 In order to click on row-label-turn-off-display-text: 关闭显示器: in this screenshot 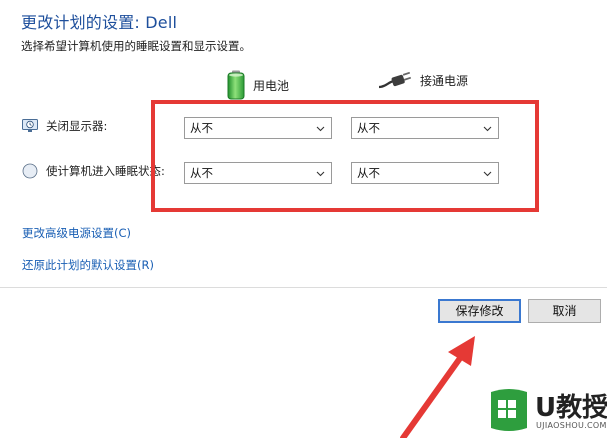, I will do `click(77, 126)`.